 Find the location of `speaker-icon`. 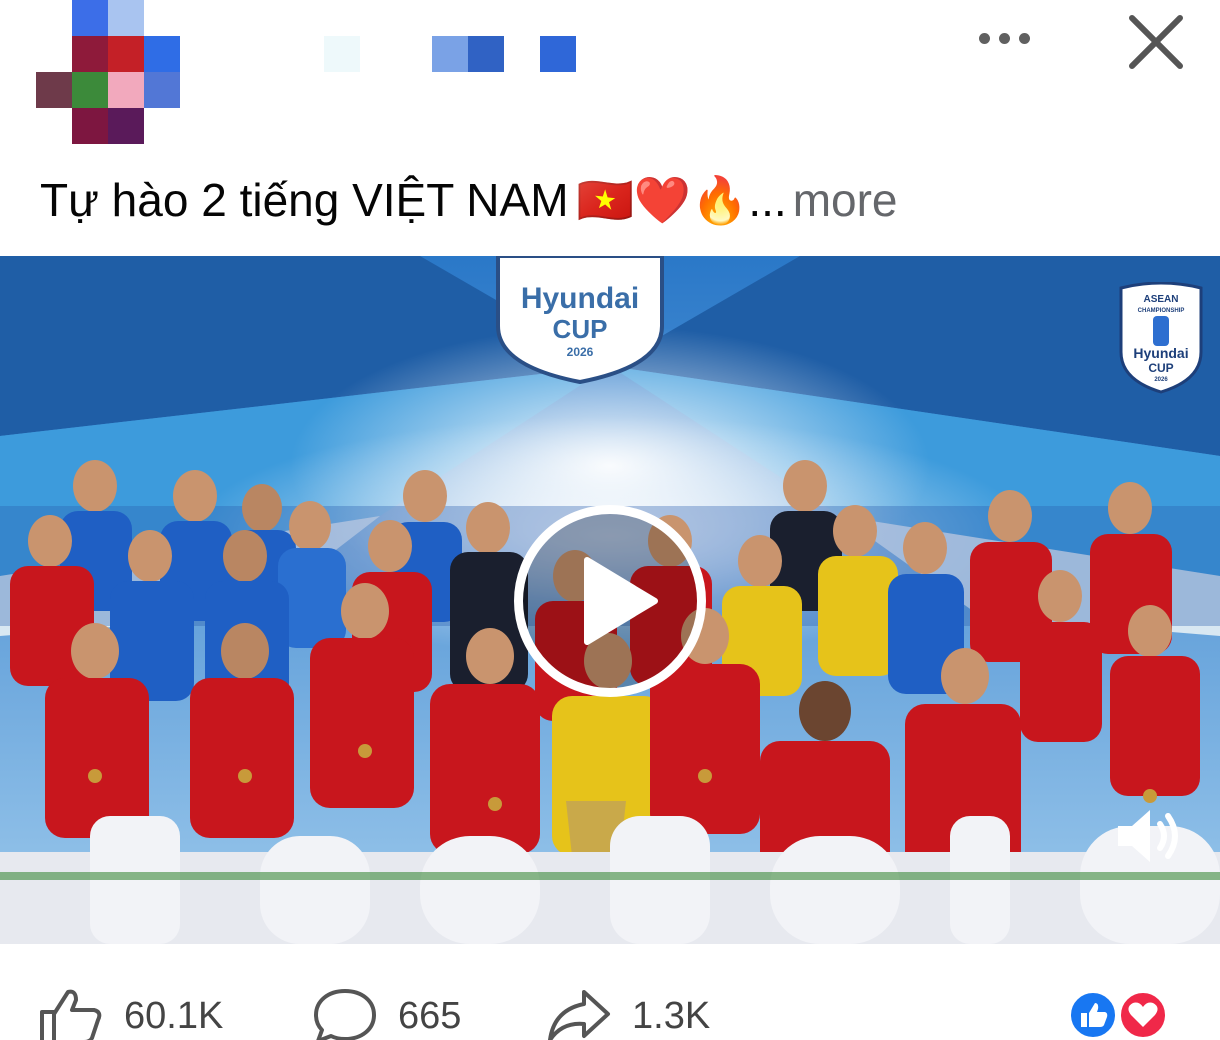

speaker-icon is located at coordinates (1148, 836).